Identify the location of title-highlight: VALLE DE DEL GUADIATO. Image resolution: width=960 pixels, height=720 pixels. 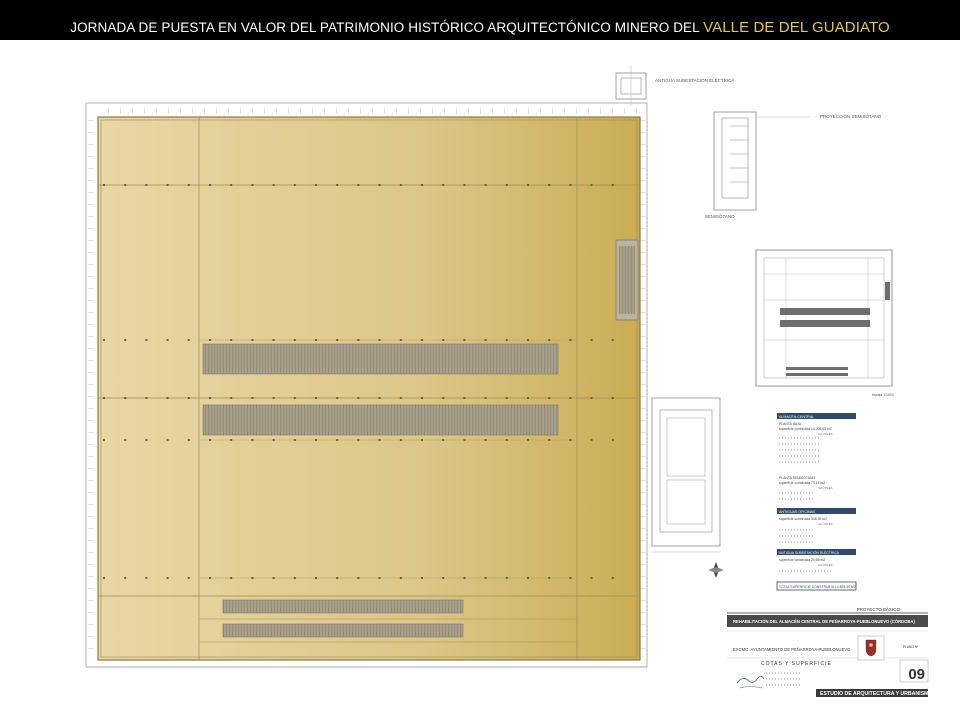
(796, 27).